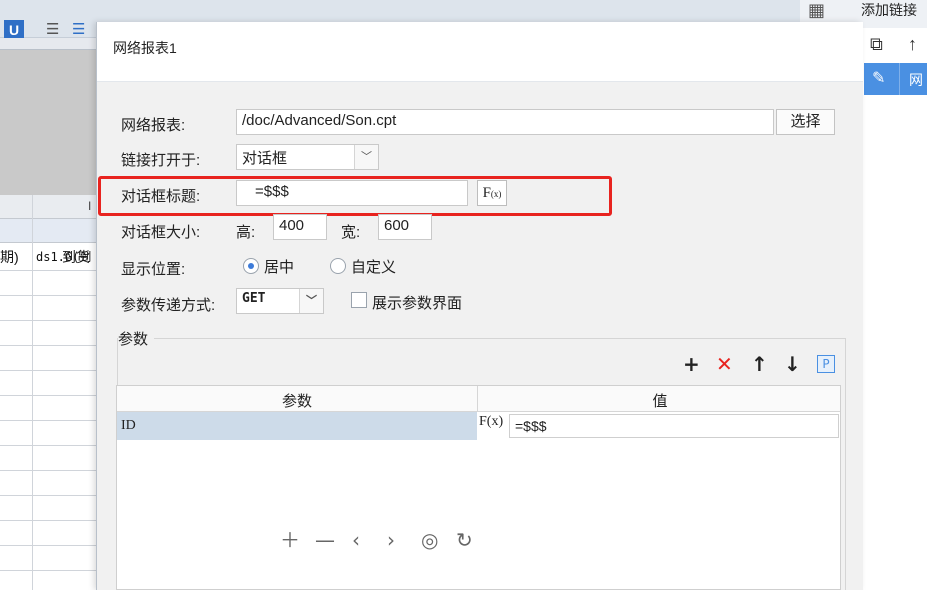 The width and height of the screenshot is (927, 590). I want to click on align-left-icon: ☰, so click(52, 29).